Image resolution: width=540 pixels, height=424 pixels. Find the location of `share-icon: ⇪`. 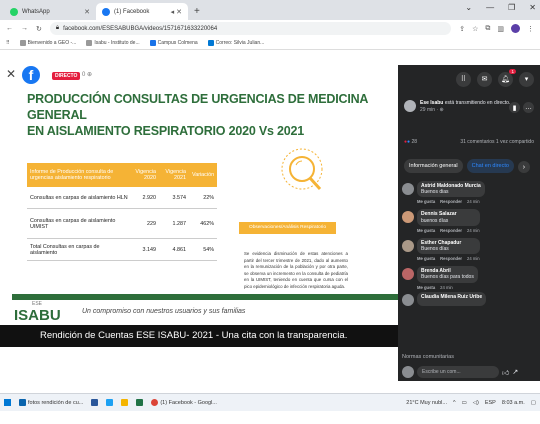

share-icon: ⇪ is located at coordinates (462, 29).